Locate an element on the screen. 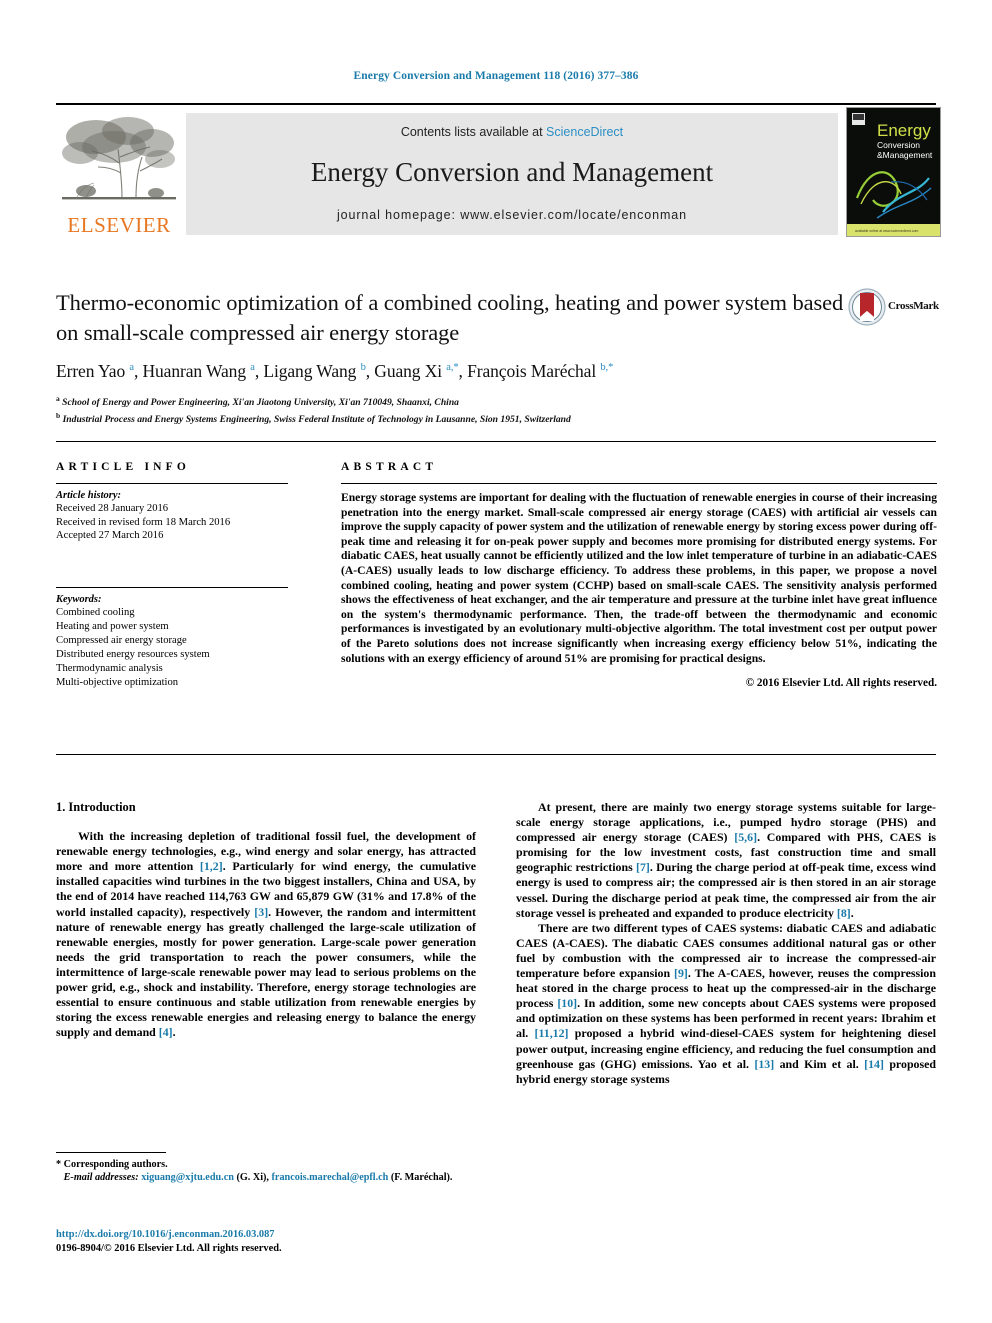 This screenshot has width=992, height=1323. sciencedirect-link: ScienceDirect is located at coordinates (584, 132).